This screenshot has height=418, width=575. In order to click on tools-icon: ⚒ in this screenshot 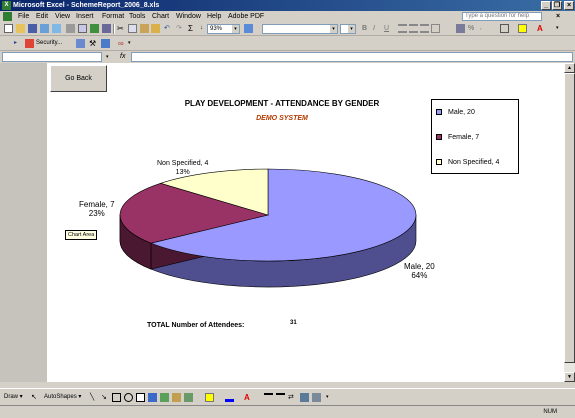, I will do `click(93, 43)`.